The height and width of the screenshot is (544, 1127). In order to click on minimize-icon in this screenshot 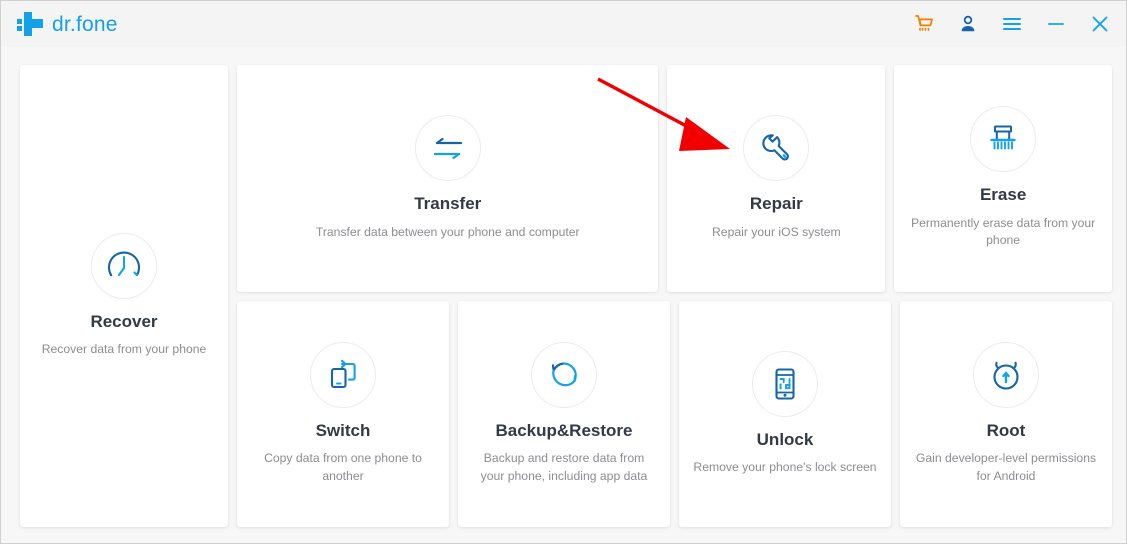, I will do `click(1056, 24)`.